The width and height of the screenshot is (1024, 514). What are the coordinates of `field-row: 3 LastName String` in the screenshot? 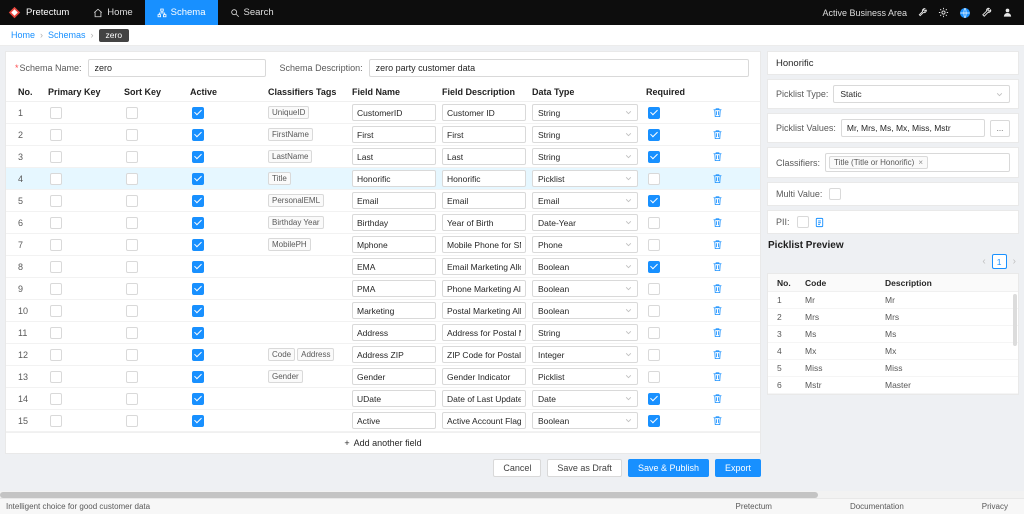 It's located at (383, 157).